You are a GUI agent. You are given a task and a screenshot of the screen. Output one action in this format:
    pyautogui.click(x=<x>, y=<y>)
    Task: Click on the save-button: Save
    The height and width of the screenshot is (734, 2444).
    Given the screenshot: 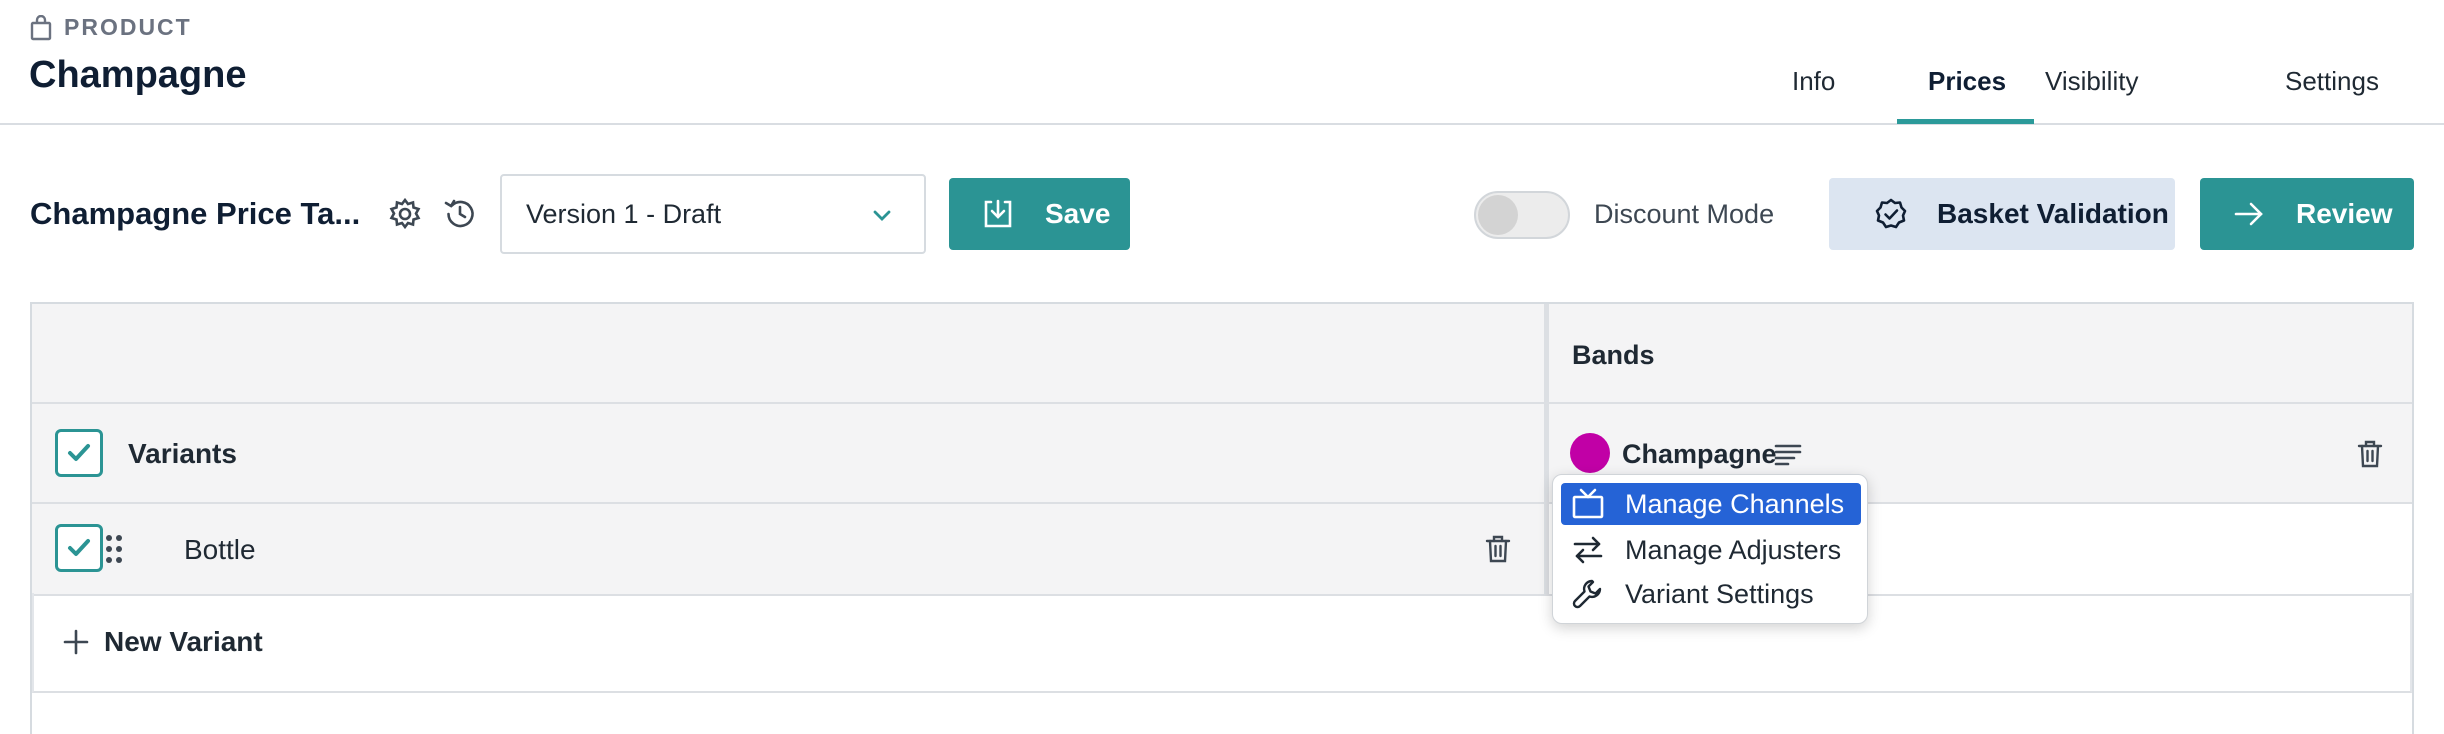 What is the action you would take?
    pyautogui.click(x=1039, y=214)
    